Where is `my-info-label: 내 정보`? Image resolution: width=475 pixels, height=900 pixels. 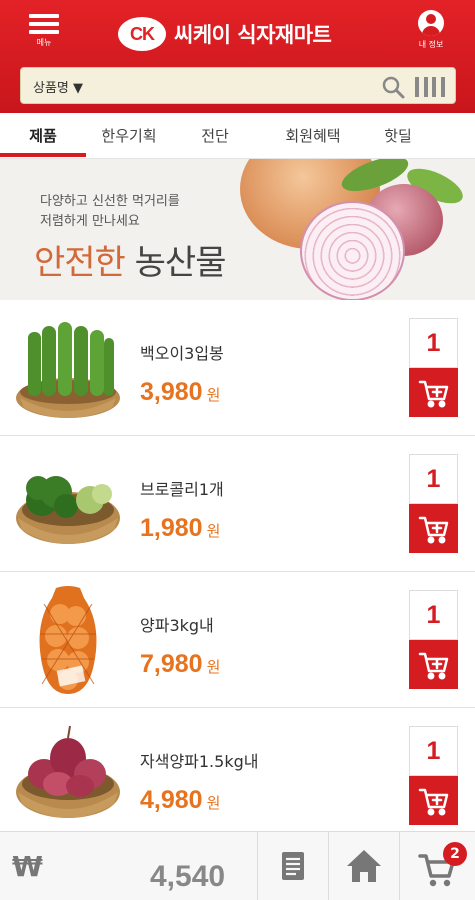 my-info-label: 내 정보 is located at coordinates (431, 44).